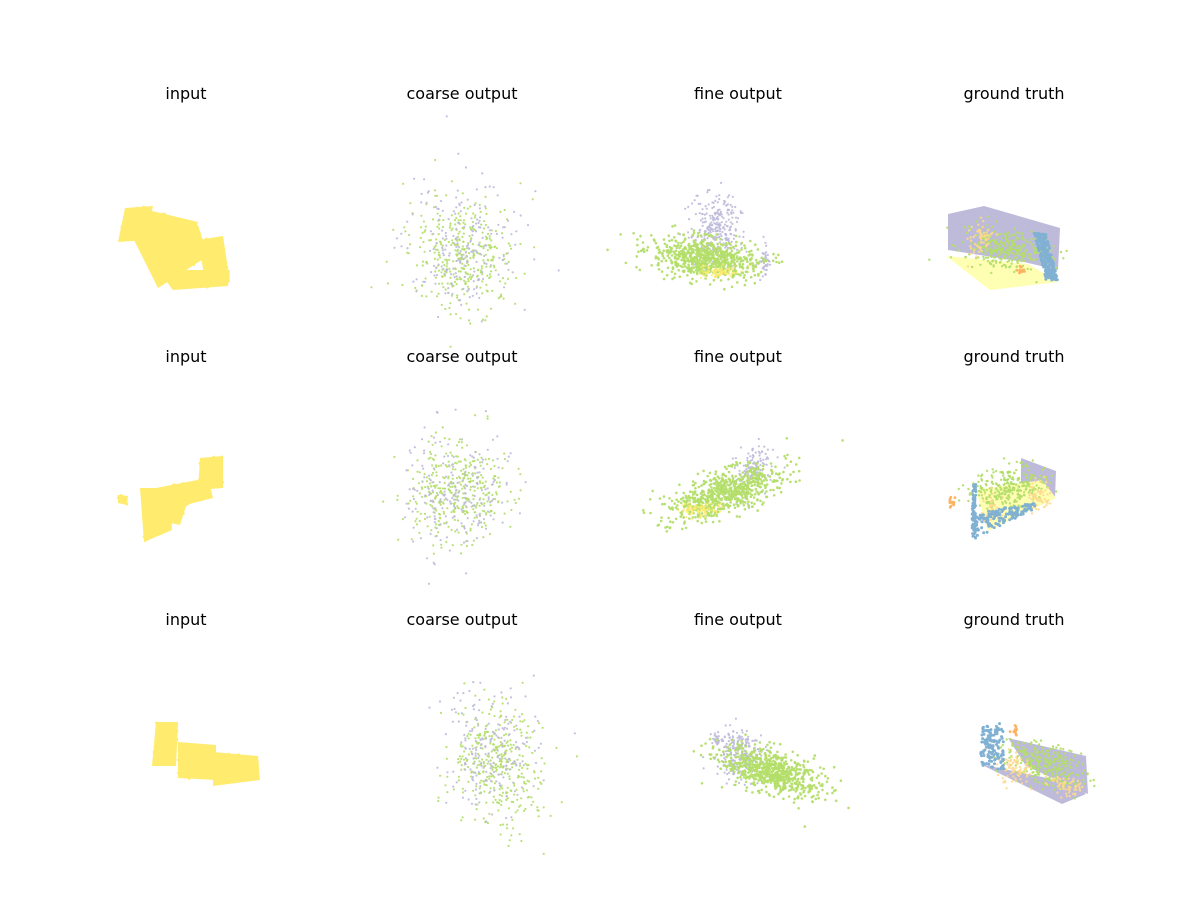 This screenshot has width=1200, height=900. Describe the element at coordinates (186, 657) in the screenshot. I see `panel-input-row3: input` at that location.